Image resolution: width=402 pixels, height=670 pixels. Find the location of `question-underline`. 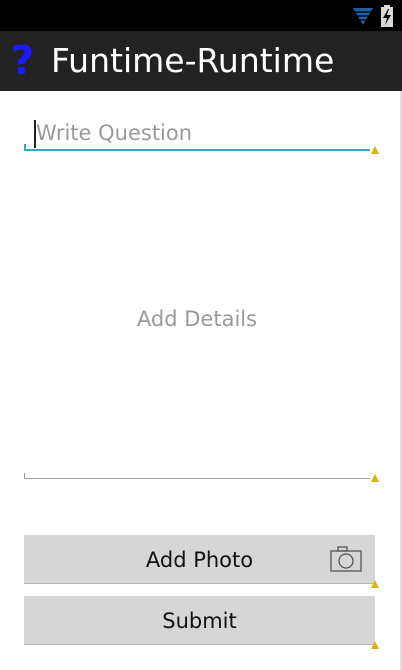

question-underline is located at coordinates (197, 150).